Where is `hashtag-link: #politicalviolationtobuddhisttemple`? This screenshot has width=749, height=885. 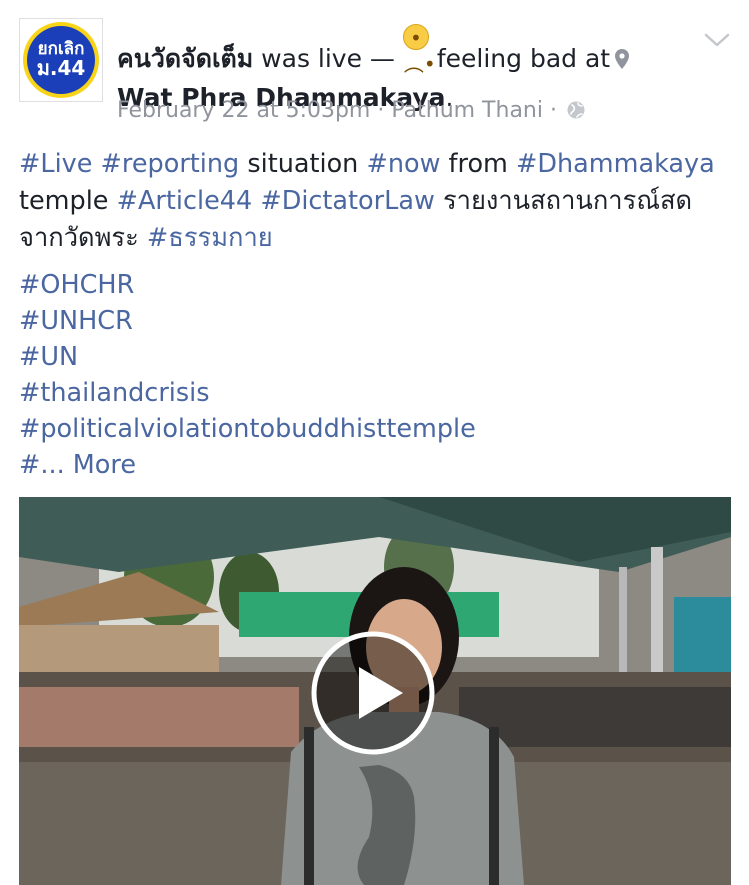 hashtag-link: #politicalviolationtobuddhisttemple is located at coordinates (247, 429).